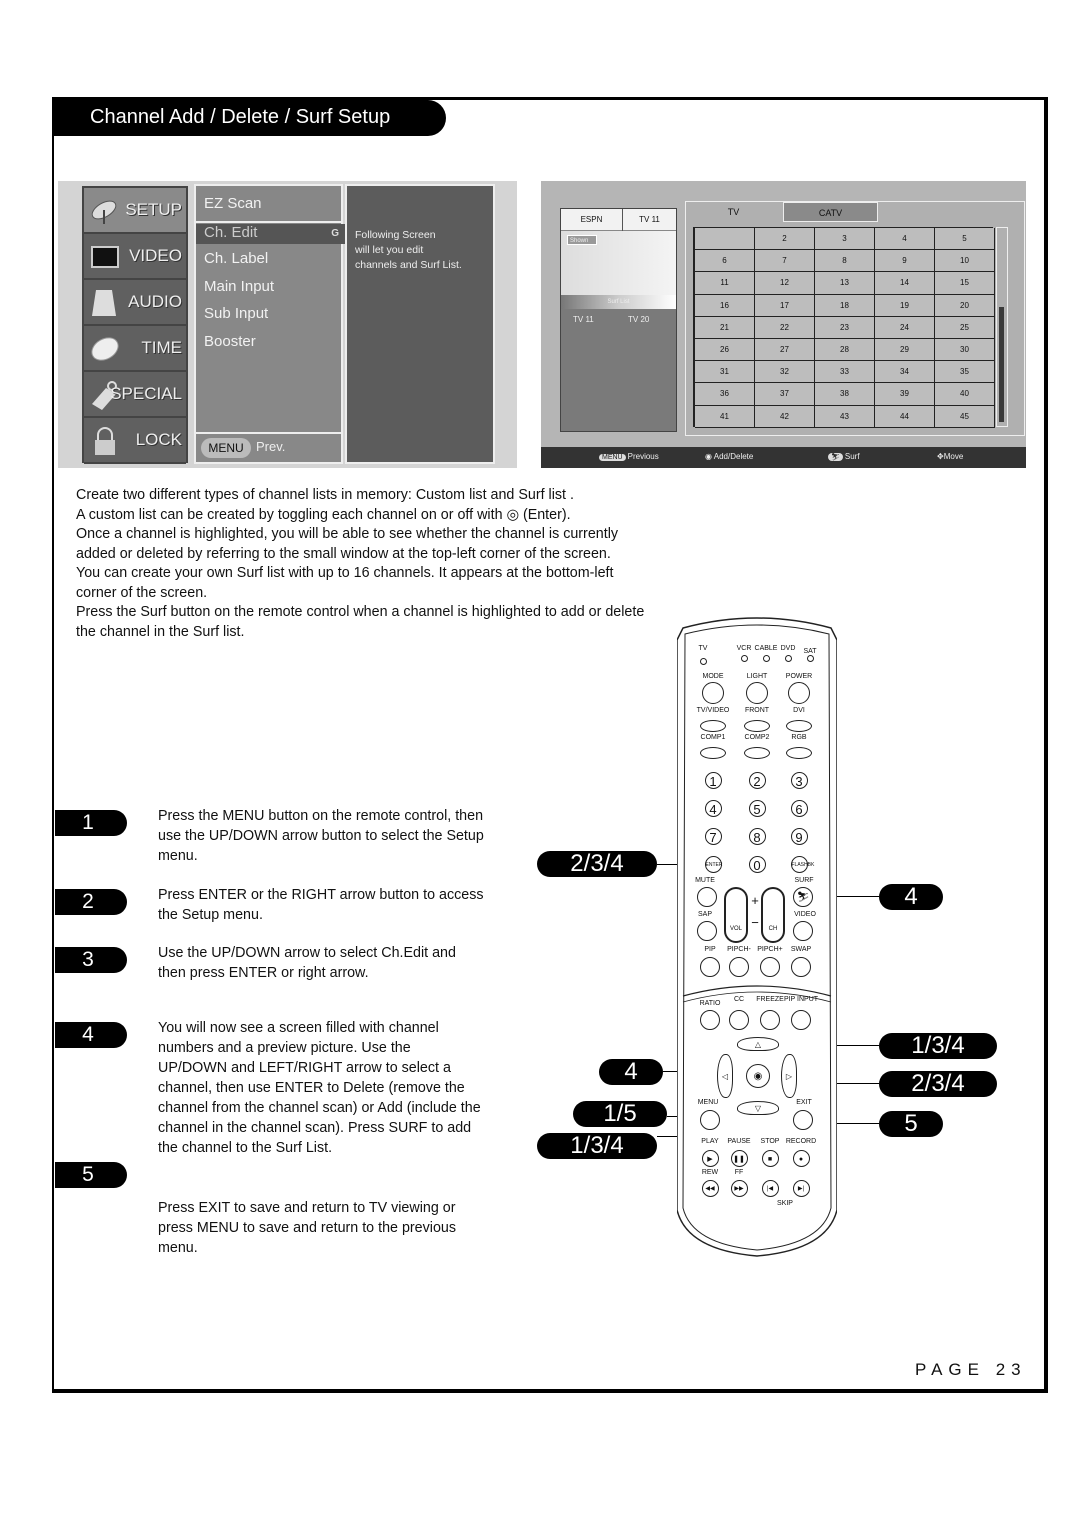  What do you see at coordinates (713, 753) in the screenshot?
I see `comp1-button` at bounding box center [713, 753].